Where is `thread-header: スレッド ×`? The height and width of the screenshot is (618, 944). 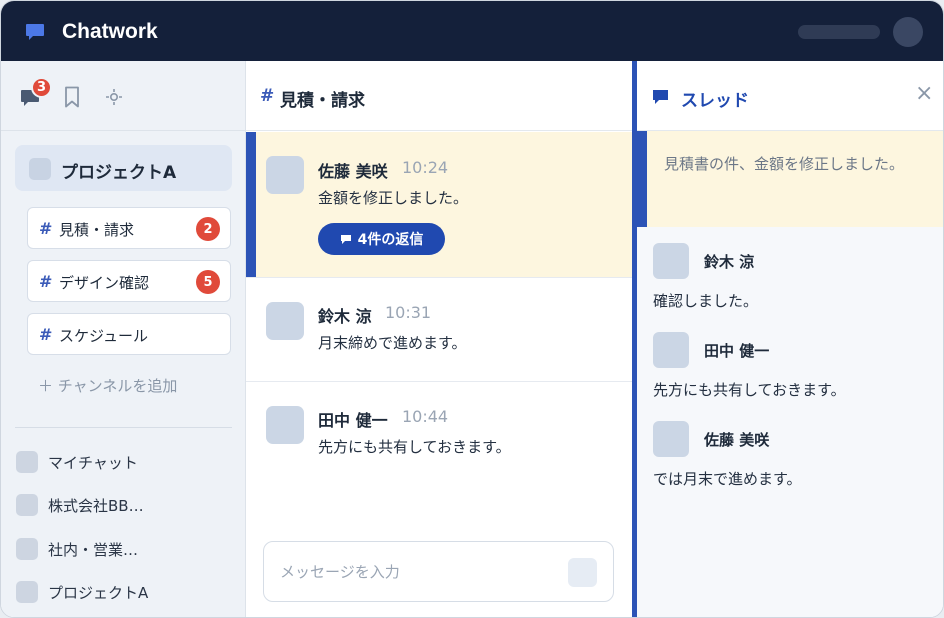
thread-header: スレッド × is located at coordinates (790, 96).